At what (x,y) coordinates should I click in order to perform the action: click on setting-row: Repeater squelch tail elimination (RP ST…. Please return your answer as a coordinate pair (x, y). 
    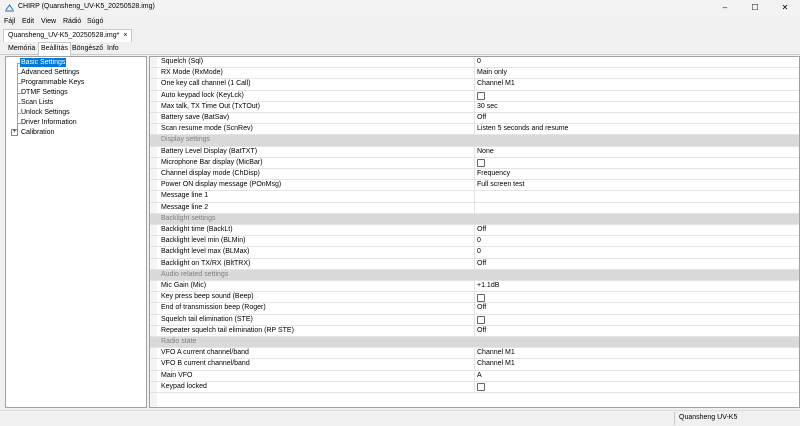
    Looking at the image, I should click on (474, 331).